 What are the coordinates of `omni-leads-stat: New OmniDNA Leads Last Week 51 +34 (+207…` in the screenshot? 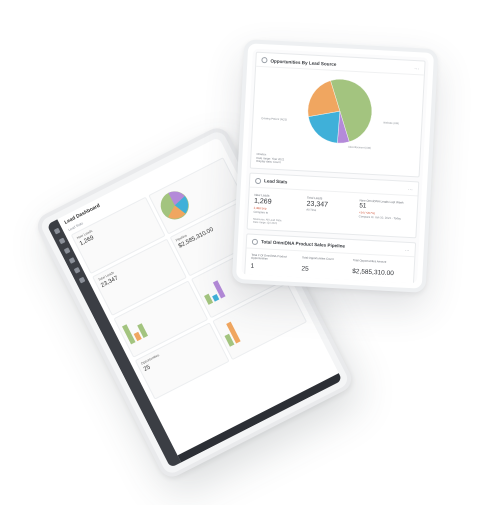 It's located at (386, 210).